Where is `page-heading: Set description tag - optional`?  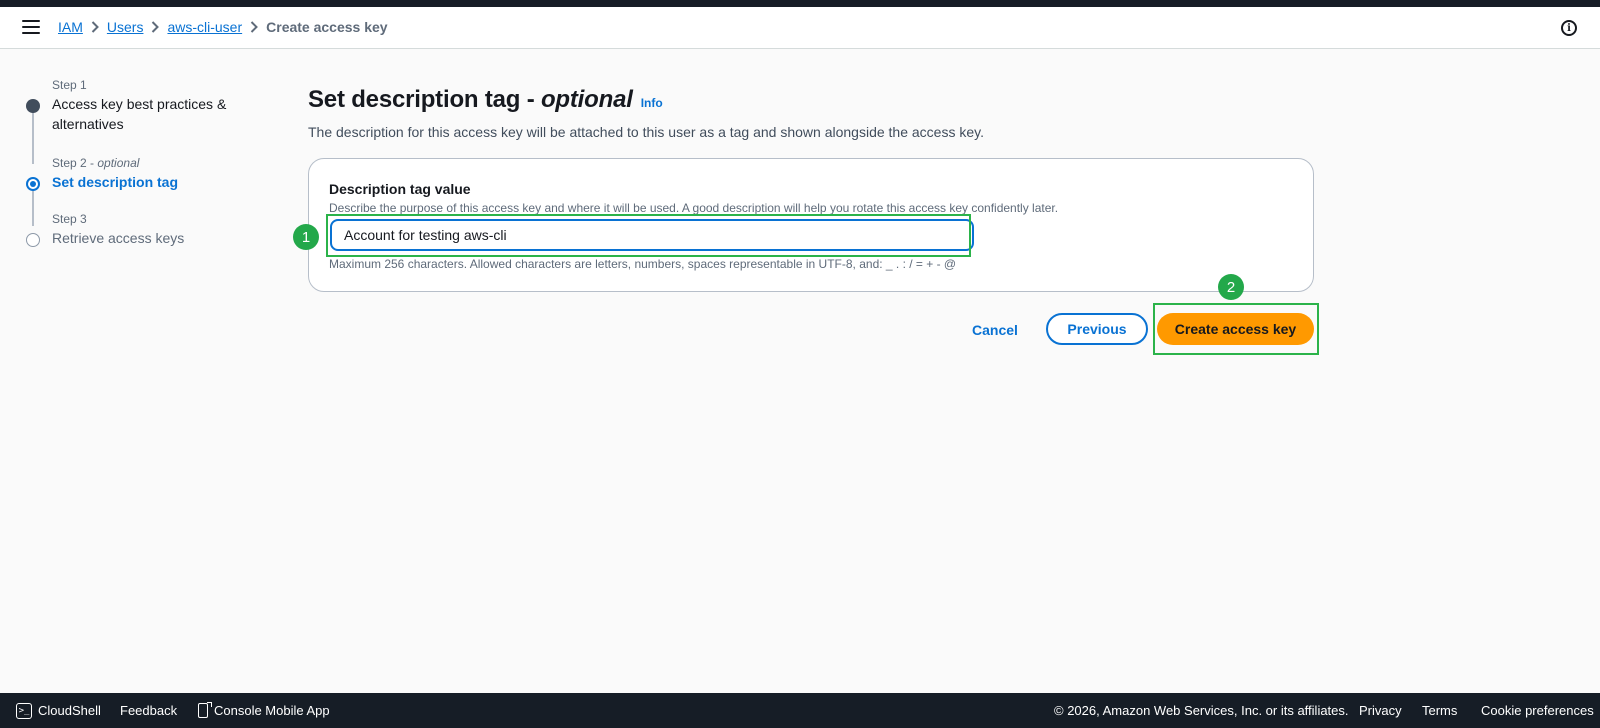
page-heading: Set description tag - optional is located at coordinates (470, 99).